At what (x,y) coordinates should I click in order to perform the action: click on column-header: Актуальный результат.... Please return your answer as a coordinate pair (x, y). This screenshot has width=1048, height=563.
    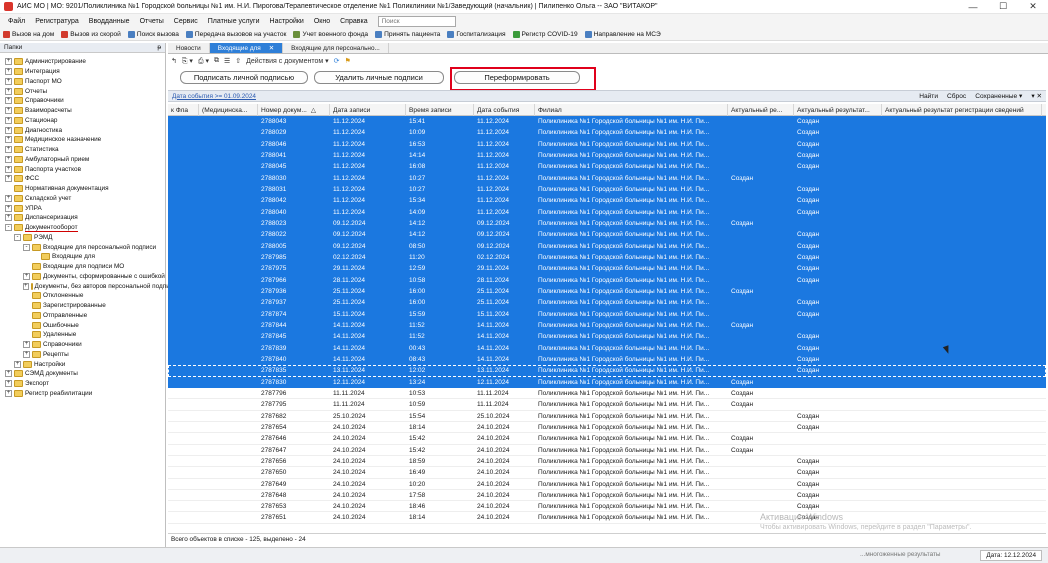
    Looking at the image, I should click on (838, 110).